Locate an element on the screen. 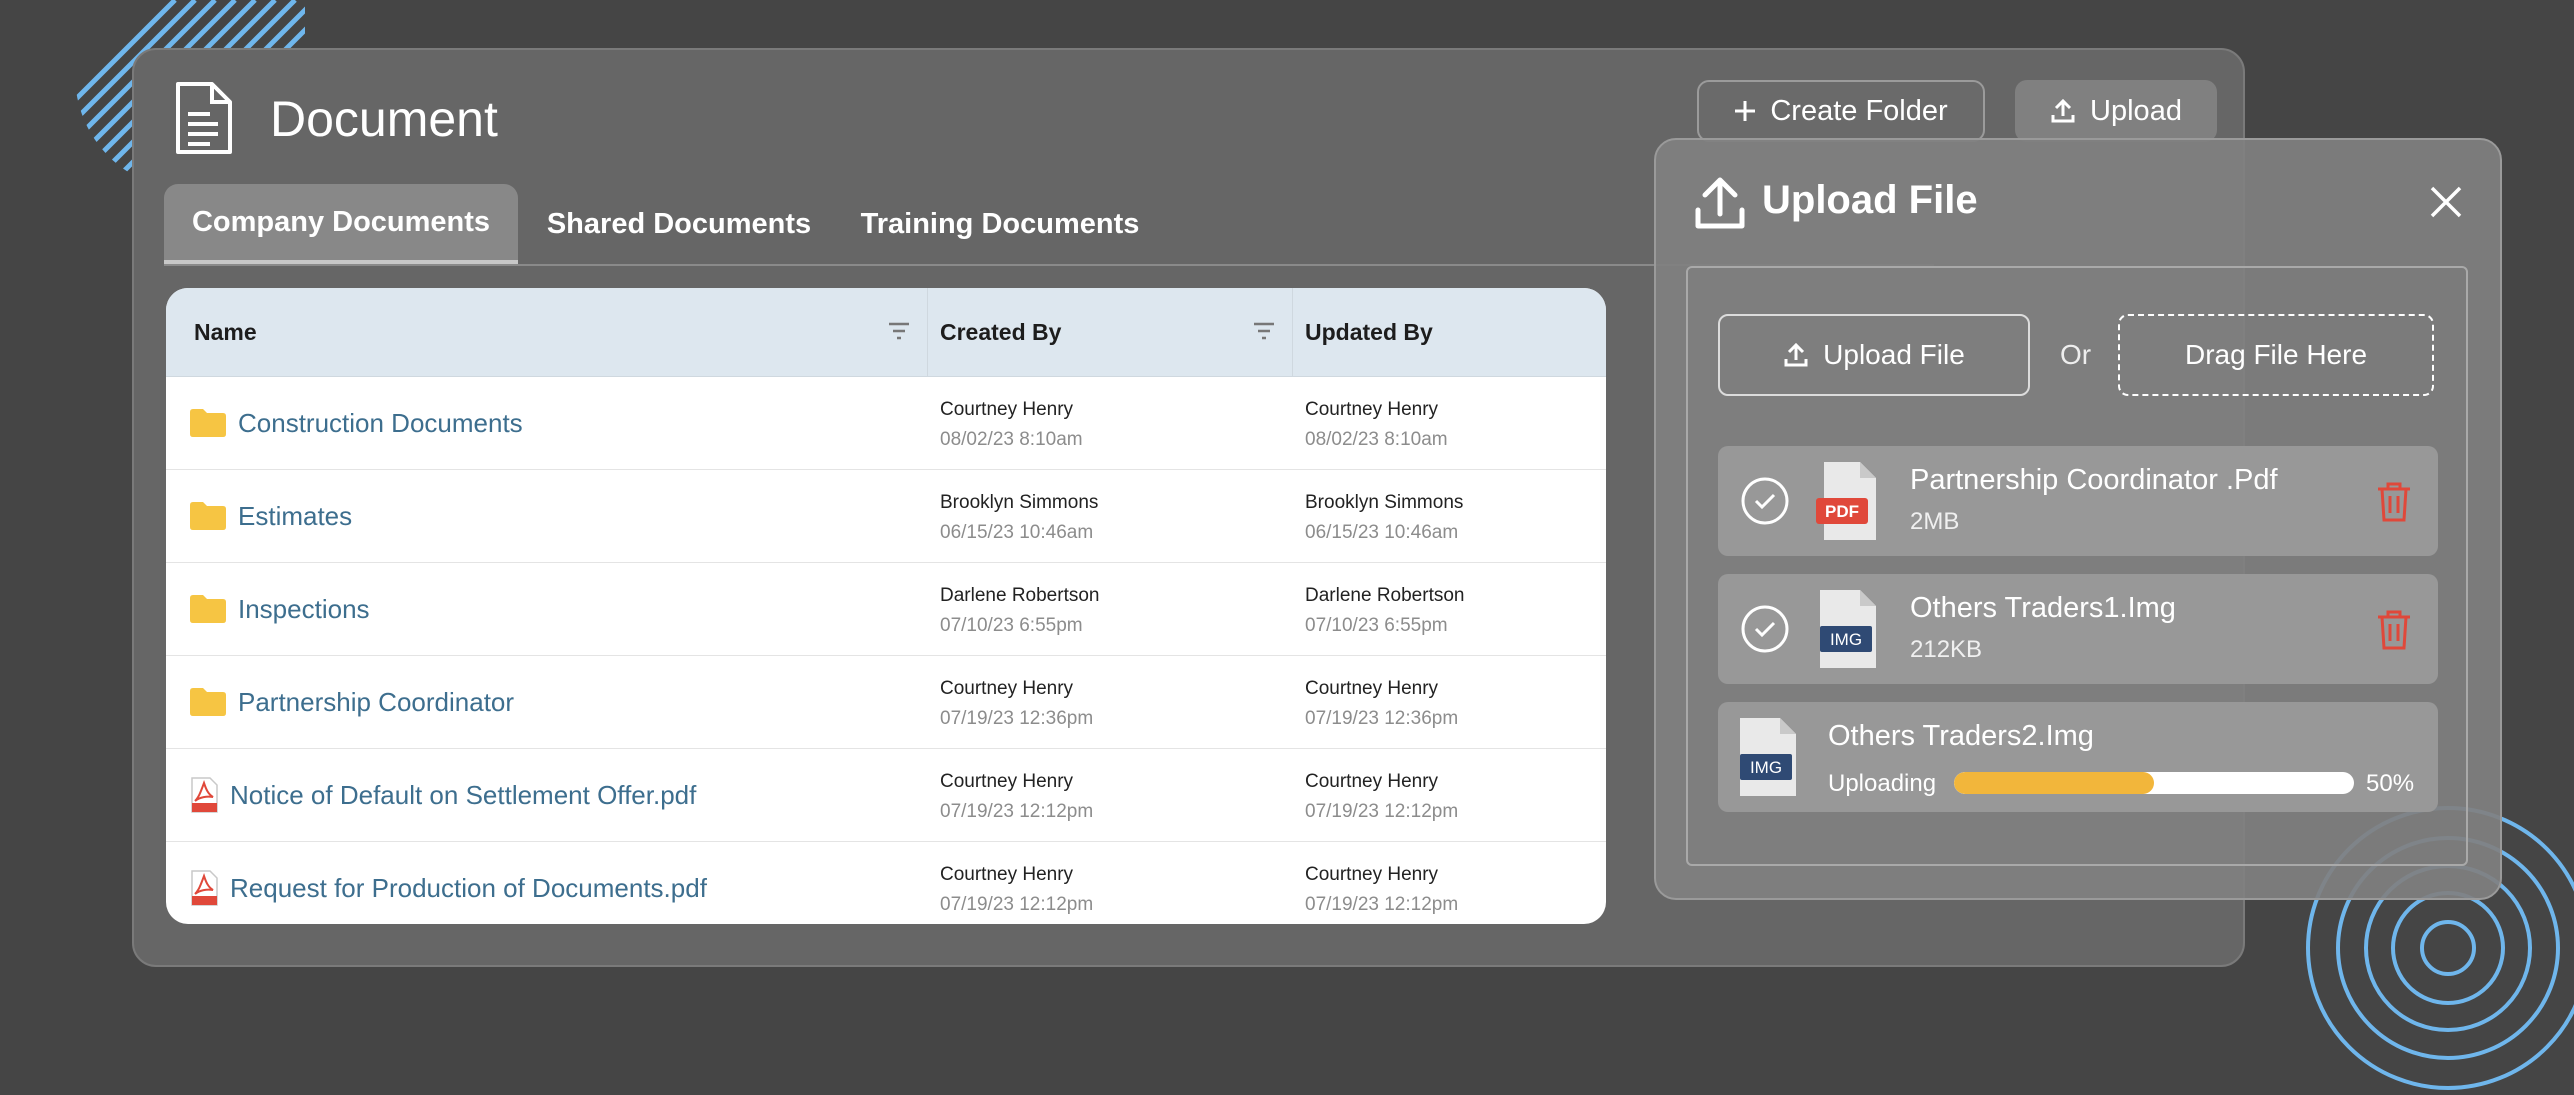  updated-date: 07/19/23 12:36pm is located at coordinates (1382, 718).